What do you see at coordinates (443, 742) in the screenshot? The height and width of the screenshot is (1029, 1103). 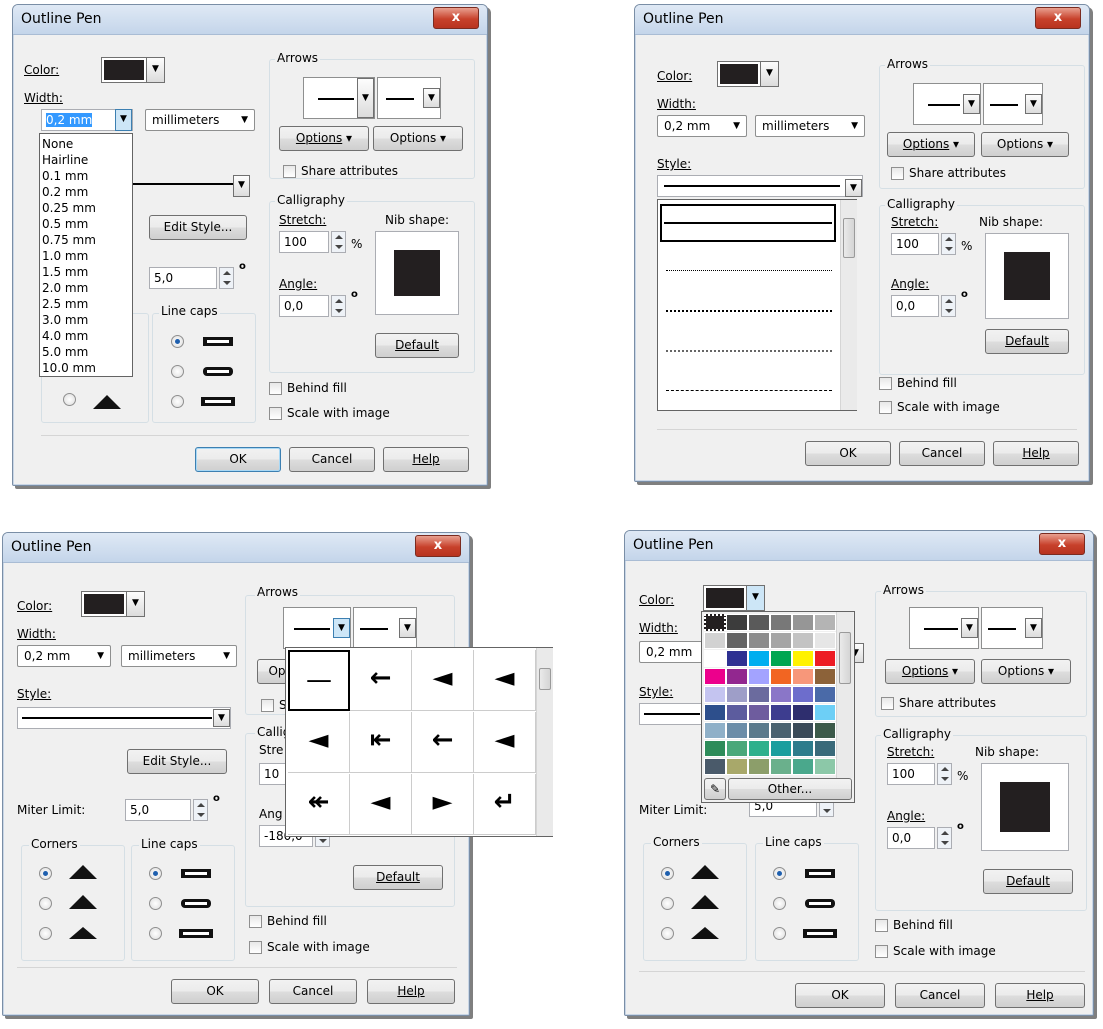 I see `arrowhead-option: ←` at bounding box center [443, 742].